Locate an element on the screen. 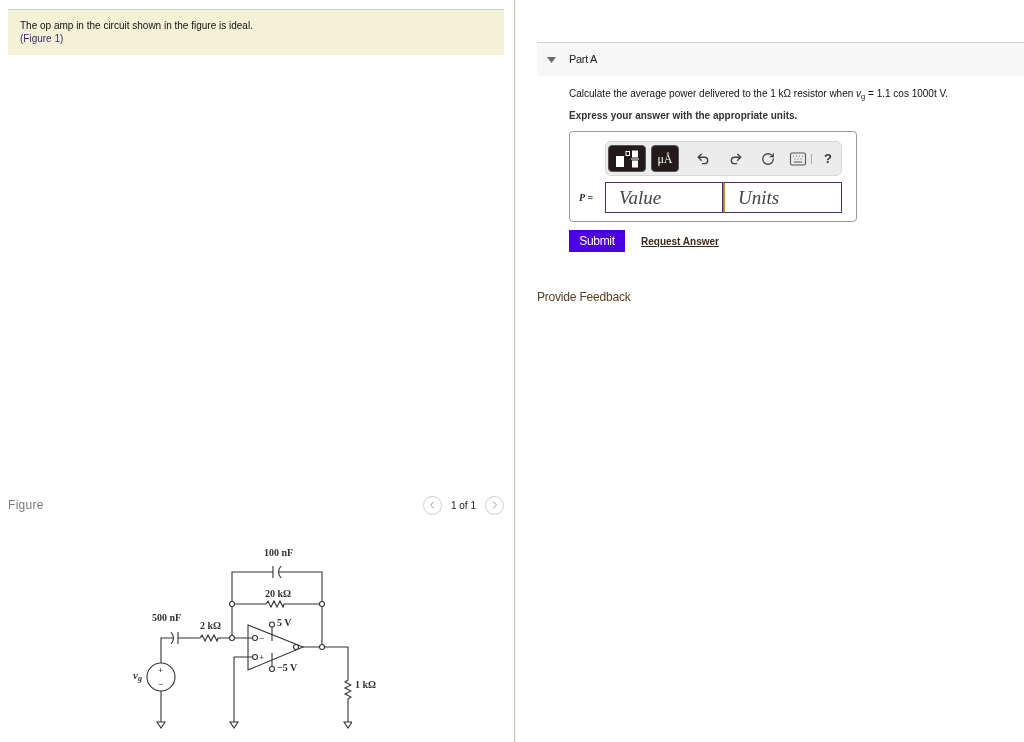  question-text: Calculate the average power delivered to the 1 kΩ resistor when v$_{g}$ = 1.1 cos 1000t V. is located at coordinates (758, 94).